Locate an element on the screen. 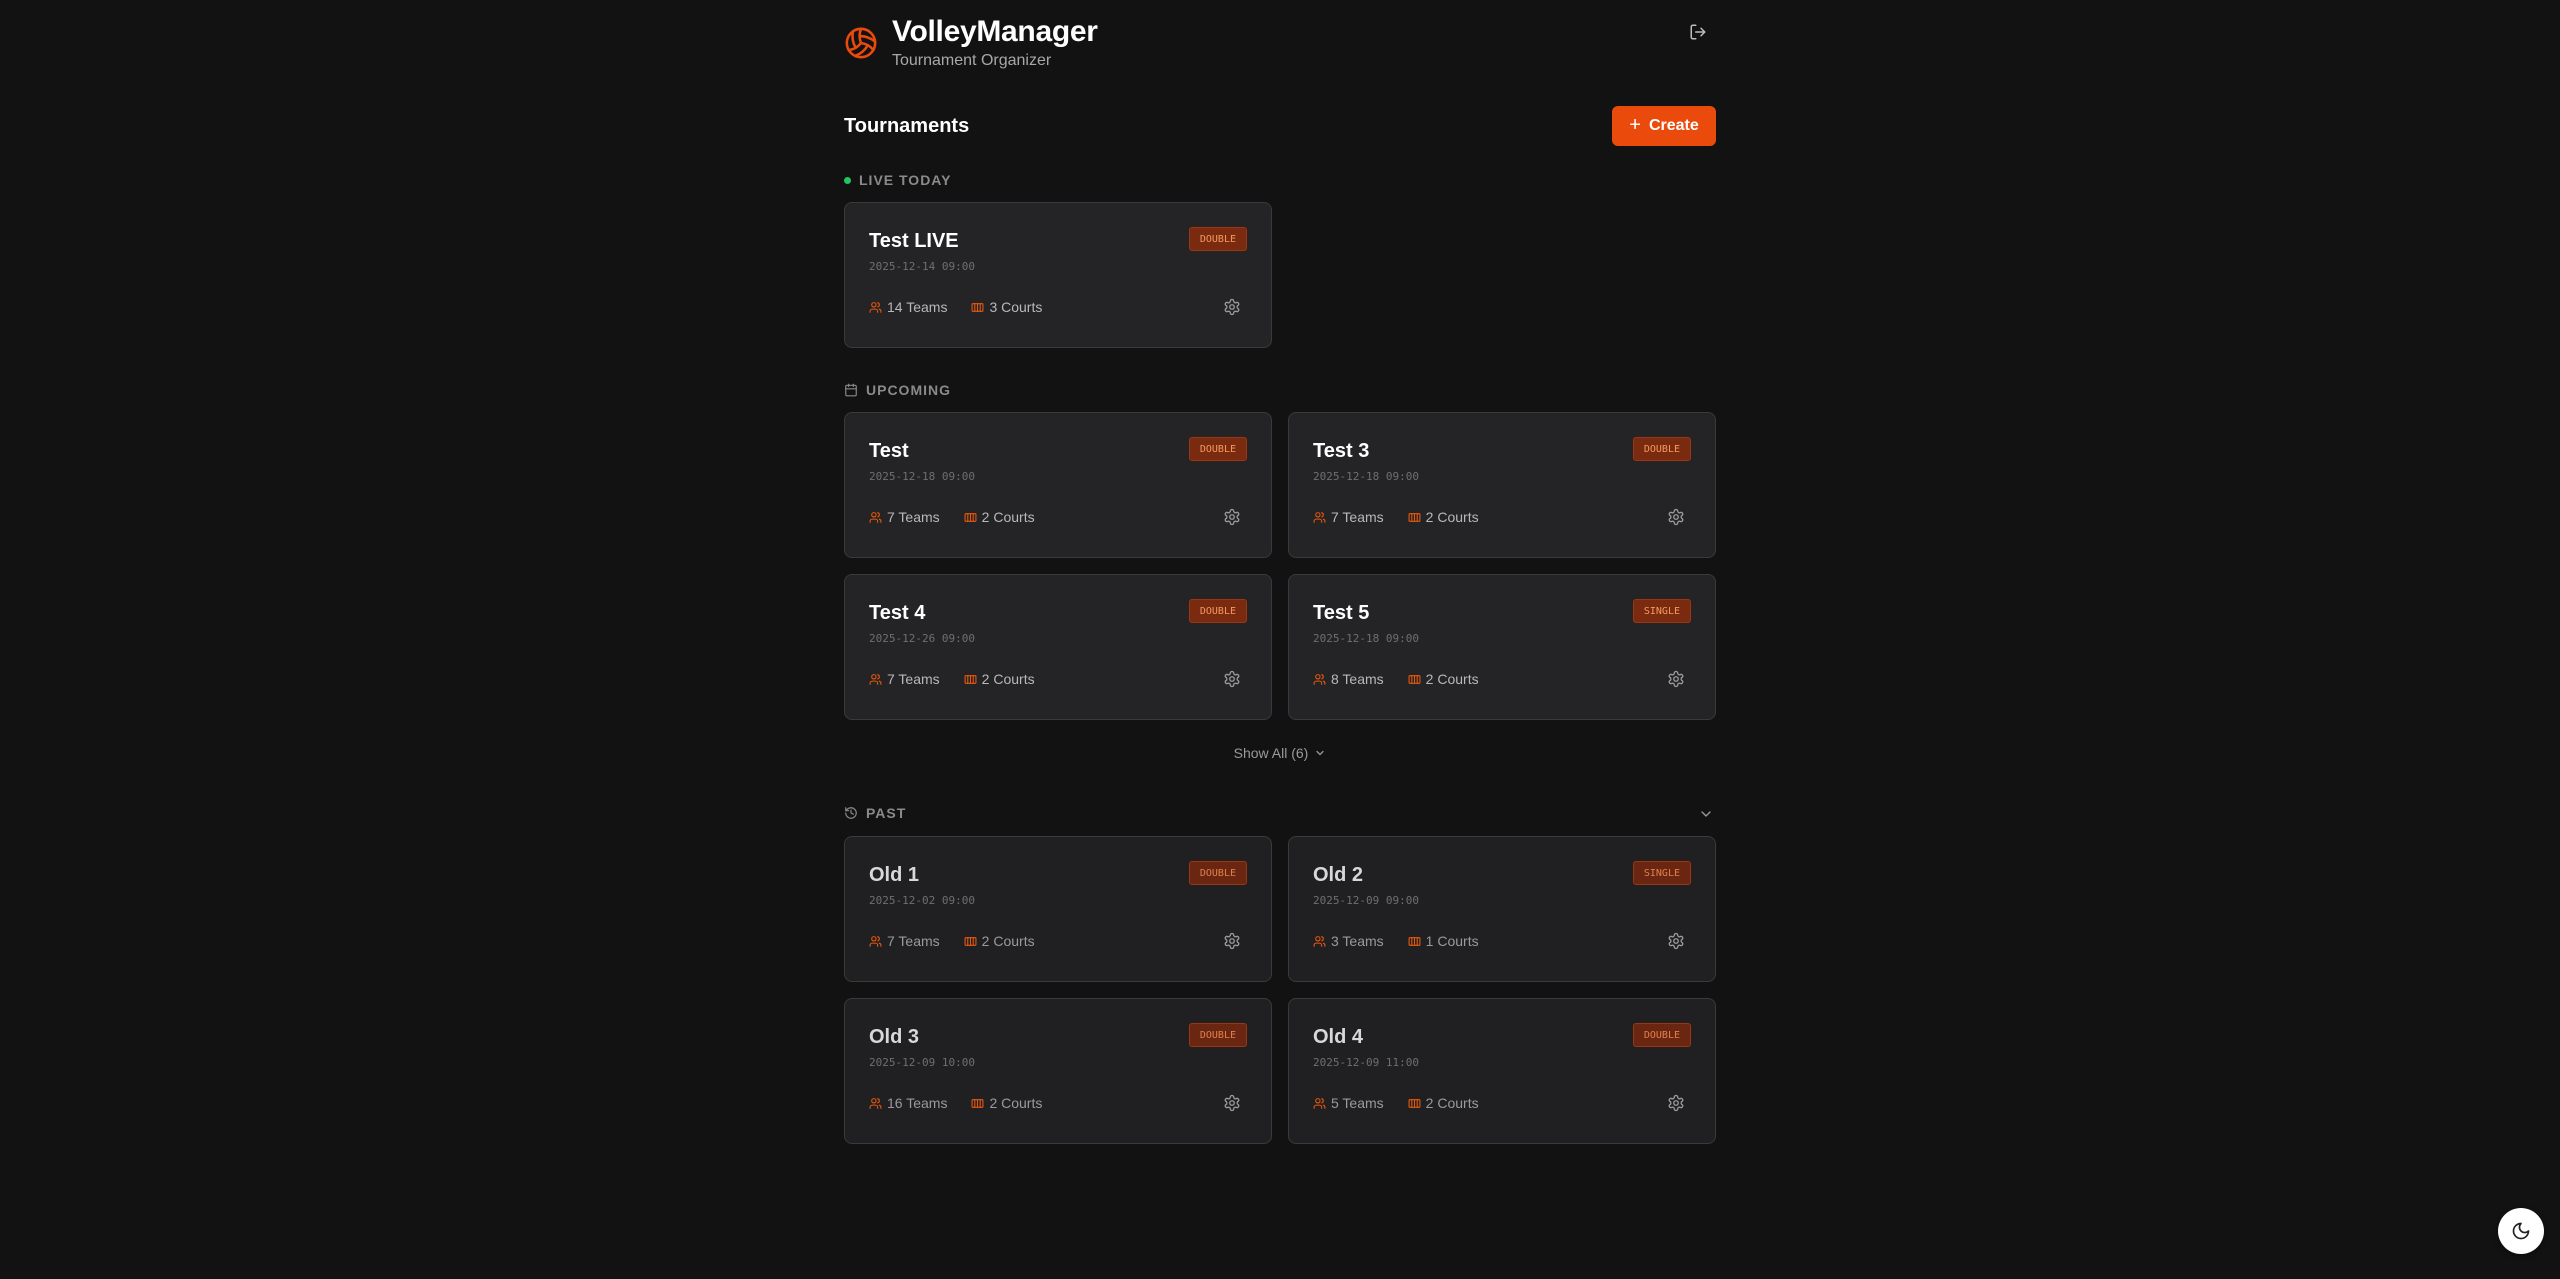  moon-icon is located at coordinates (2521, 1231).